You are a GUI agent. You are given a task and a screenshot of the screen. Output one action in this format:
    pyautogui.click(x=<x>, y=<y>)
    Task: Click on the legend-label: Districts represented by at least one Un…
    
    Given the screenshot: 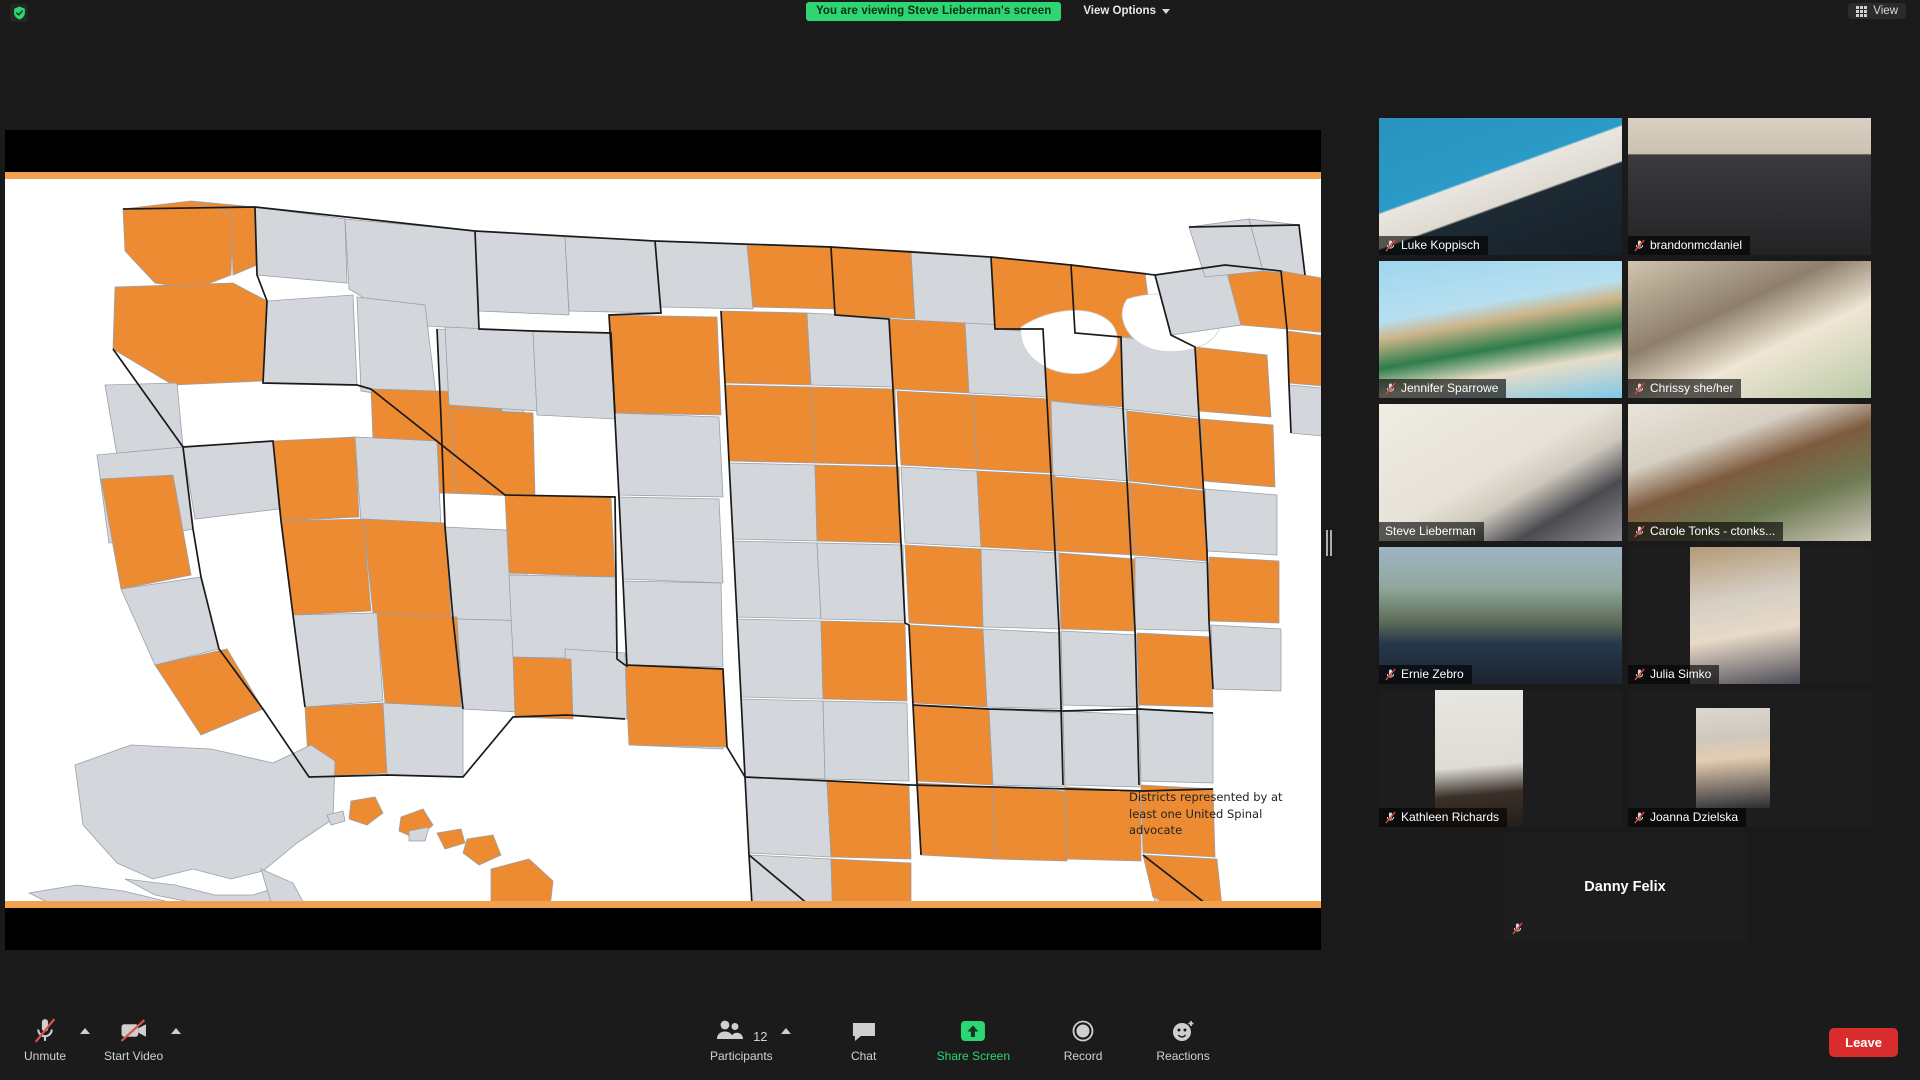 What is the action you would take?
    pyautogui.click(x=1206, y=814)
    